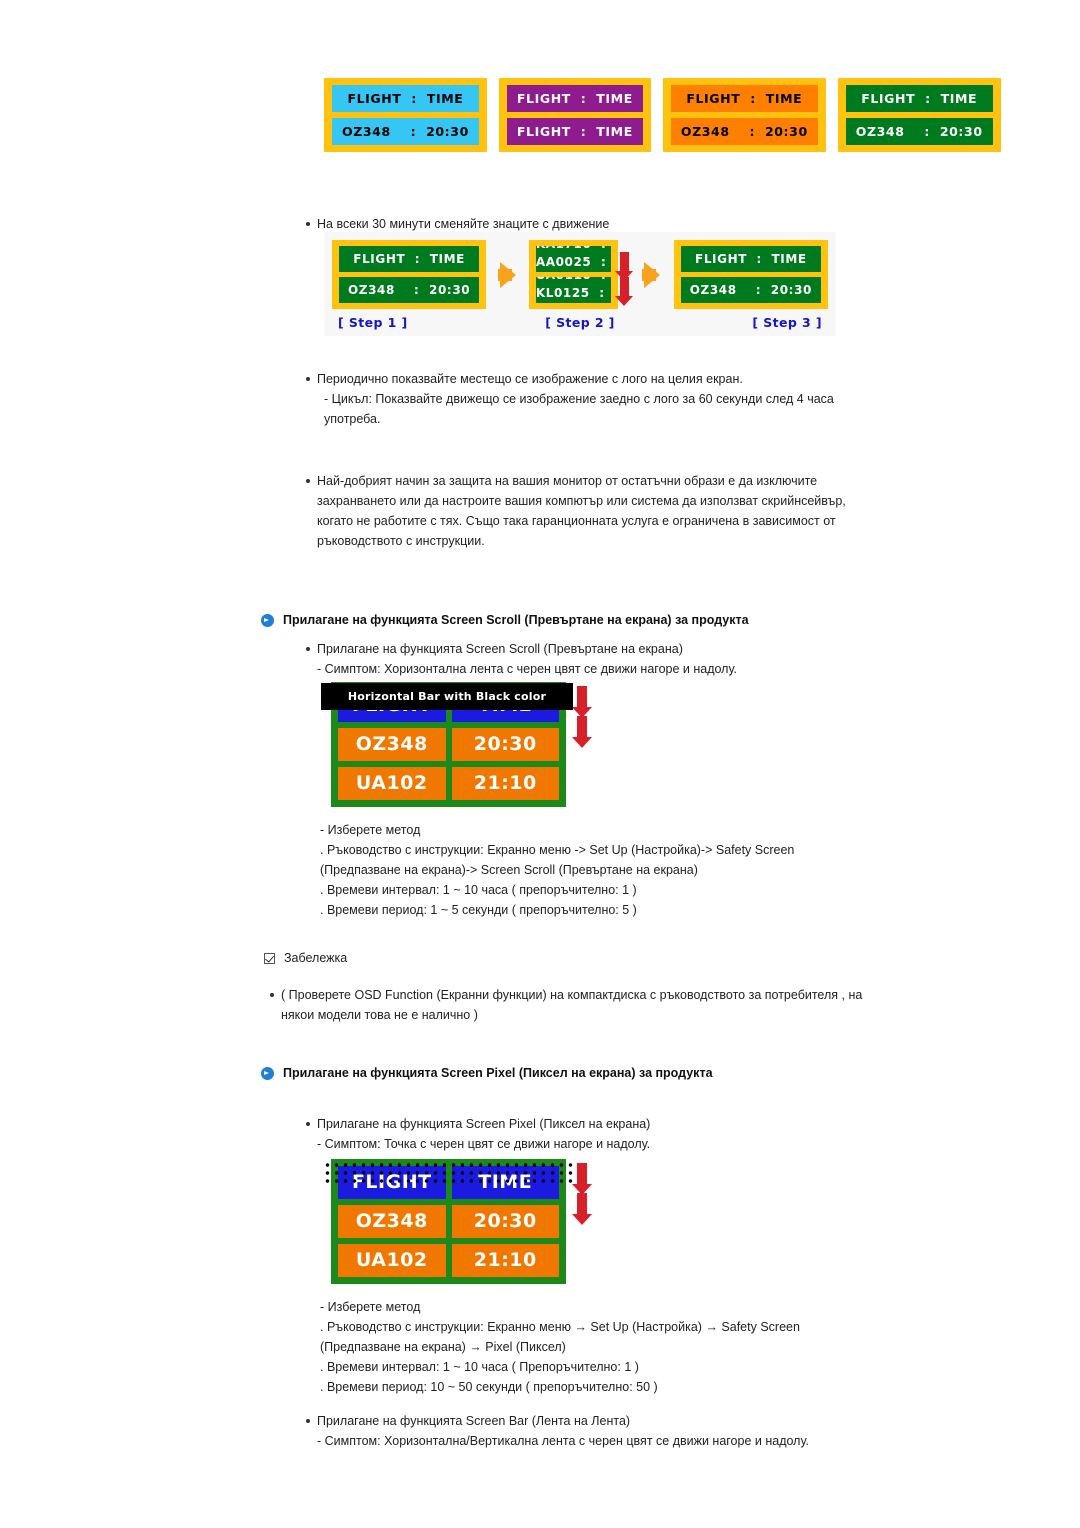 The image size is (1080, 1528). I want to click on board-cell-2110: 21:10, so click(505, 783).